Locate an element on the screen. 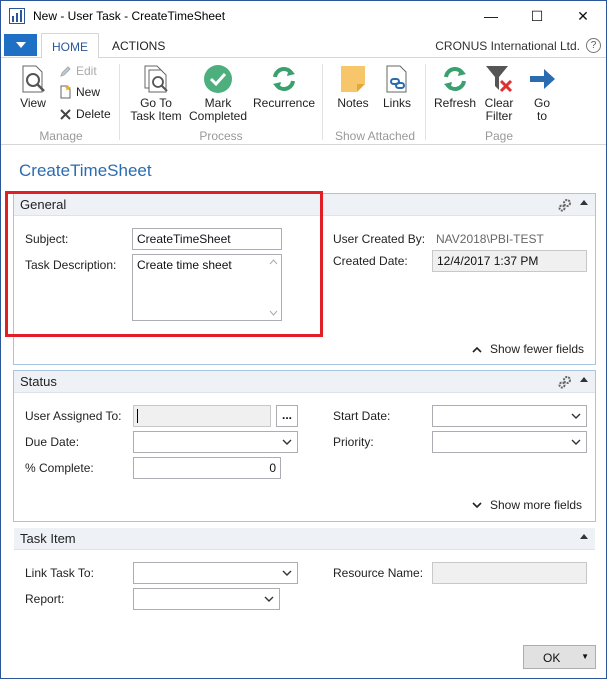 This screenshot has height=679, width=607. checkmark-icon is located at coordinates (218, 79).